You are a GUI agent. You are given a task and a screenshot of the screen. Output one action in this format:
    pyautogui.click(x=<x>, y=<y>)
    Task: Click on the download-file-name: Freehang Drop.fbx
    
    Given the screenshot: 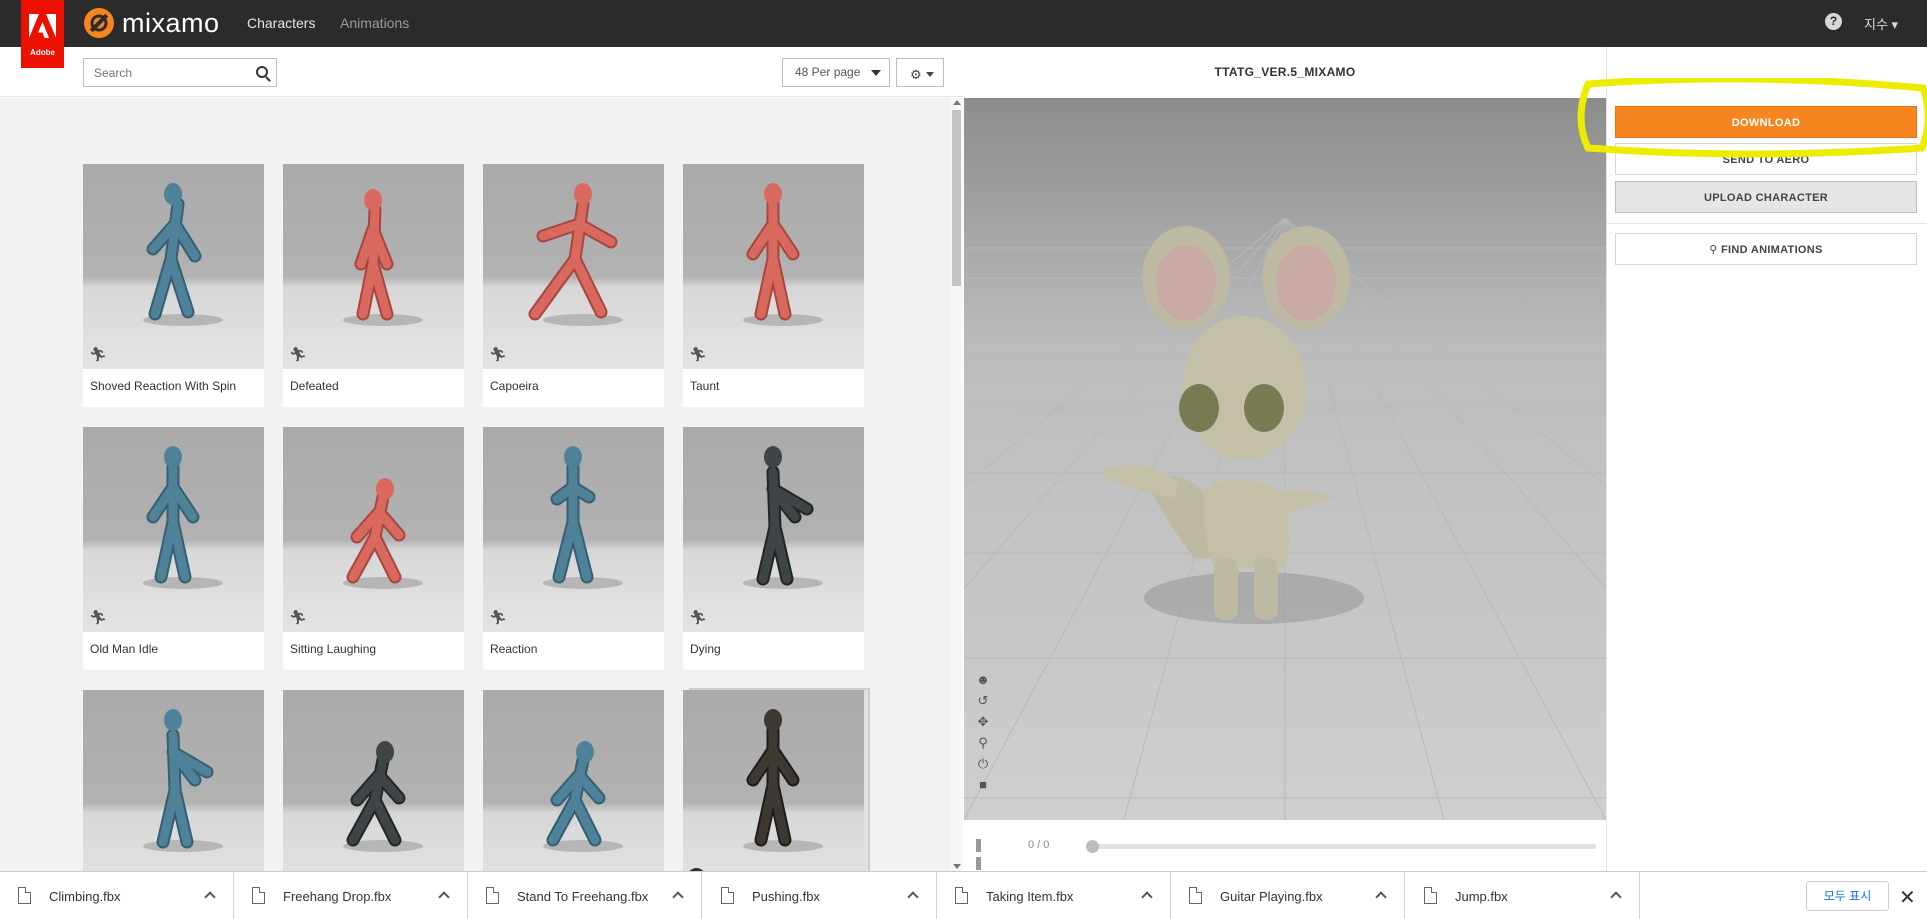 What is the action you would take?
    pyautogui.click(x=337, y=896)
    